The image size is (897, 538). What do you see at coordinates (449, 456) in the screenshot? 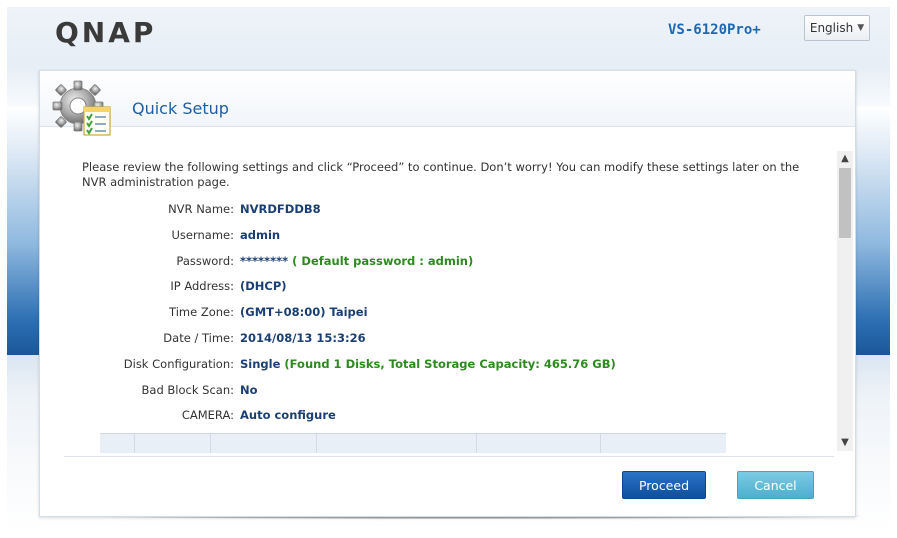
I see `footer-divider` at bounding box center [449, 456].